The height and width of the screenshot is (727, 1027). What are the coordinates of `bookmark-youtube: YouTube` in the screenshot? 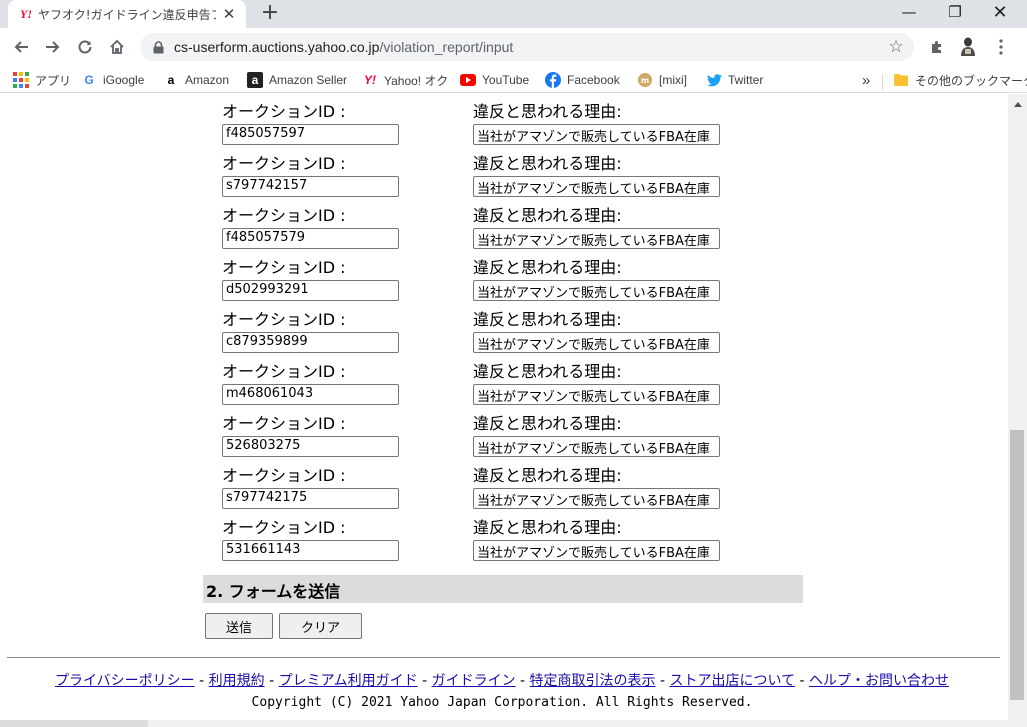 It's located at (494, 80).